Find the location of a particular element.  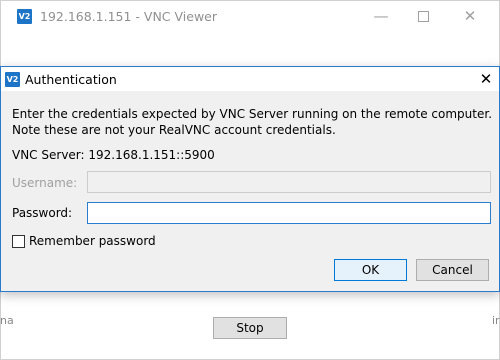

dialog-titlebar: V2 Authentication ✕ is located at coordinates (250, 79).